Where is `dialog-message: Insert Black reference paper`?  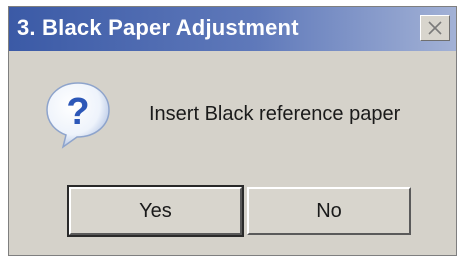 dialog-message: Insert Black reference paper is located at coordinates (275, 114).